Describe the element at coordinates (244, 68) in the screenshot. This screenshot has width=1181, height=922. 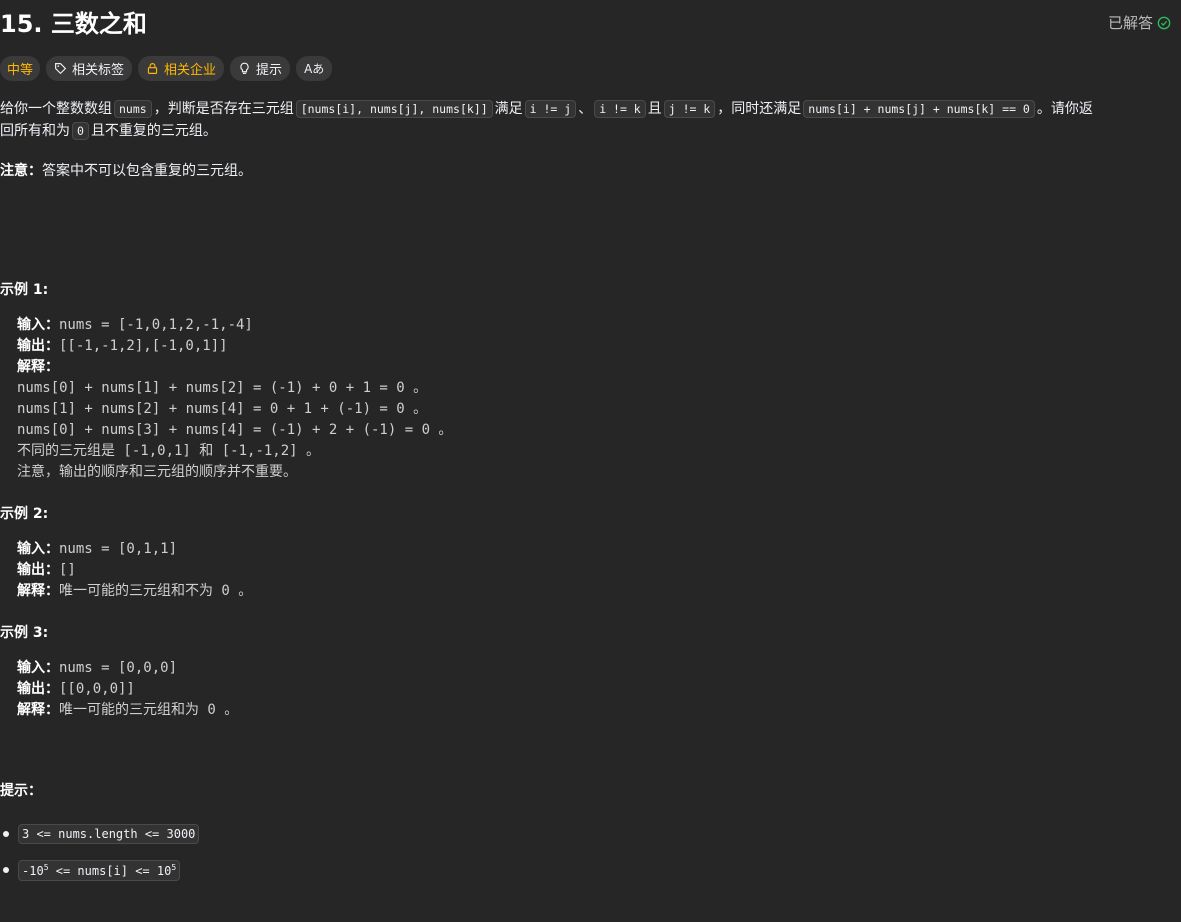
I see `lightbulb-icon` at that location.